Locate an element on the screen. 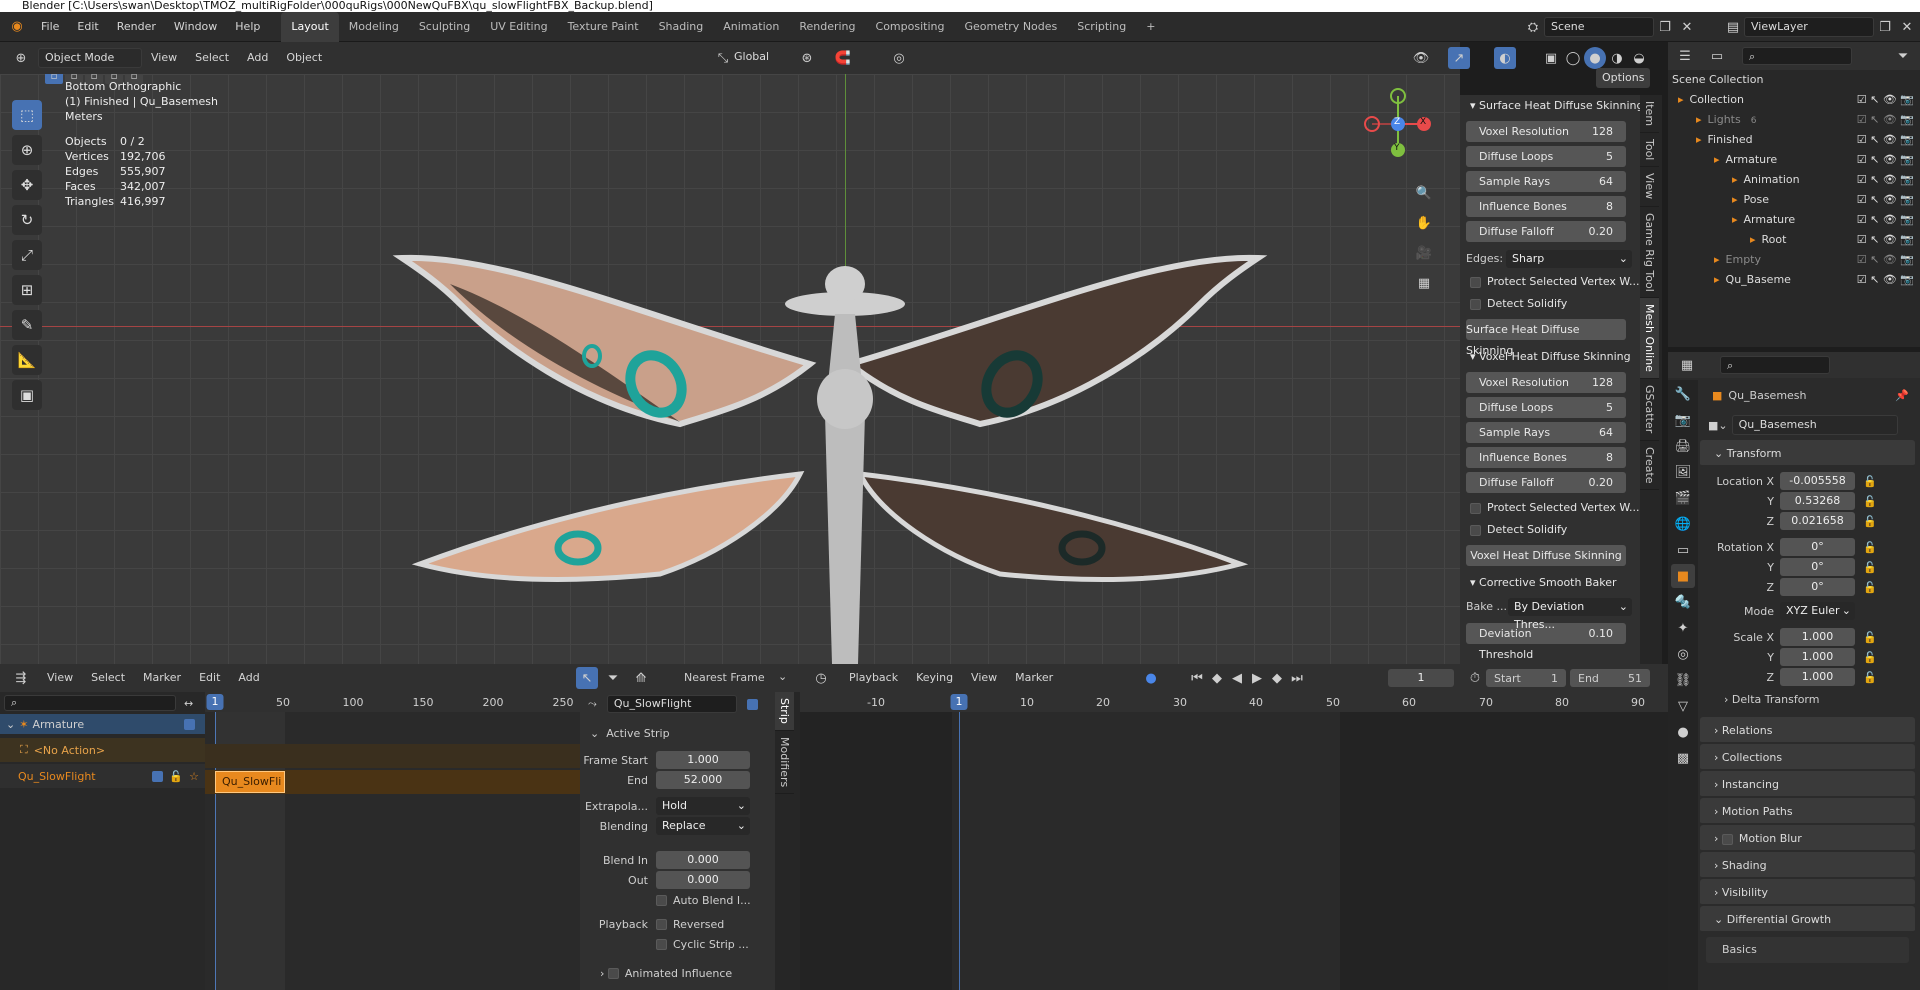 The width and height of the screenshot is (1920, 990). display-mode-icon: ▭ is located at coordinates (1717, 56).